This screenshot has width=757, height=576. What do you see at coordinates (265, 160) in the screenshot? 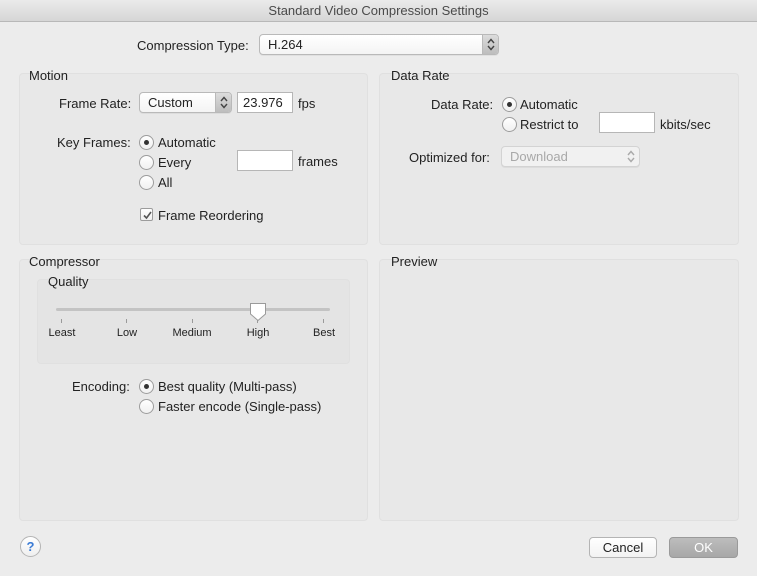
I see `key-frames-every-input` at bounding box center [265, 160].